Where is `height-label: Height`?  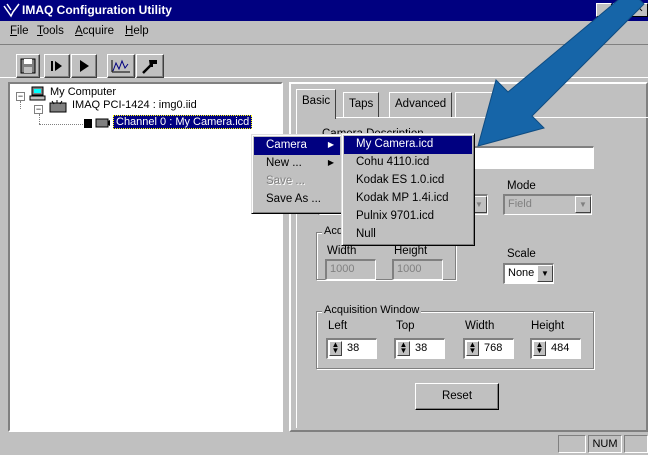 height-label: Height is located at coordinates (411, 251).